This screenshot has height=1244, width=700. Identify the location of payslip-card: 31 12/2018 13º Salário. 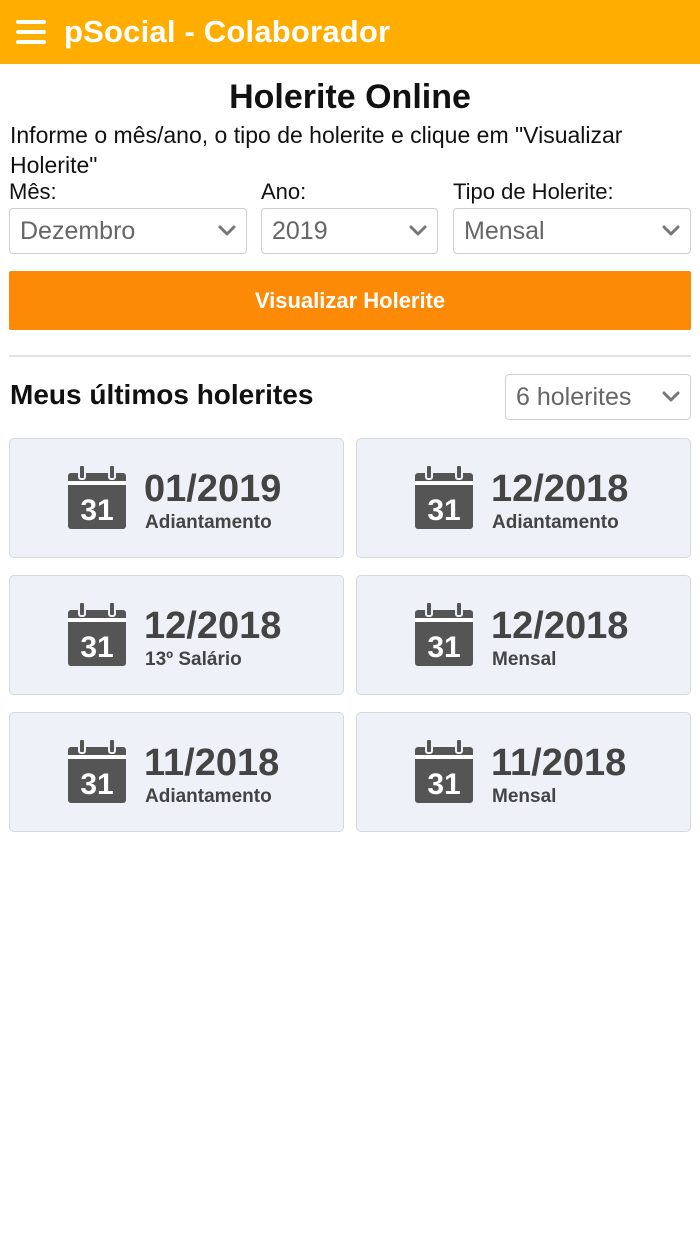
(176, 635).